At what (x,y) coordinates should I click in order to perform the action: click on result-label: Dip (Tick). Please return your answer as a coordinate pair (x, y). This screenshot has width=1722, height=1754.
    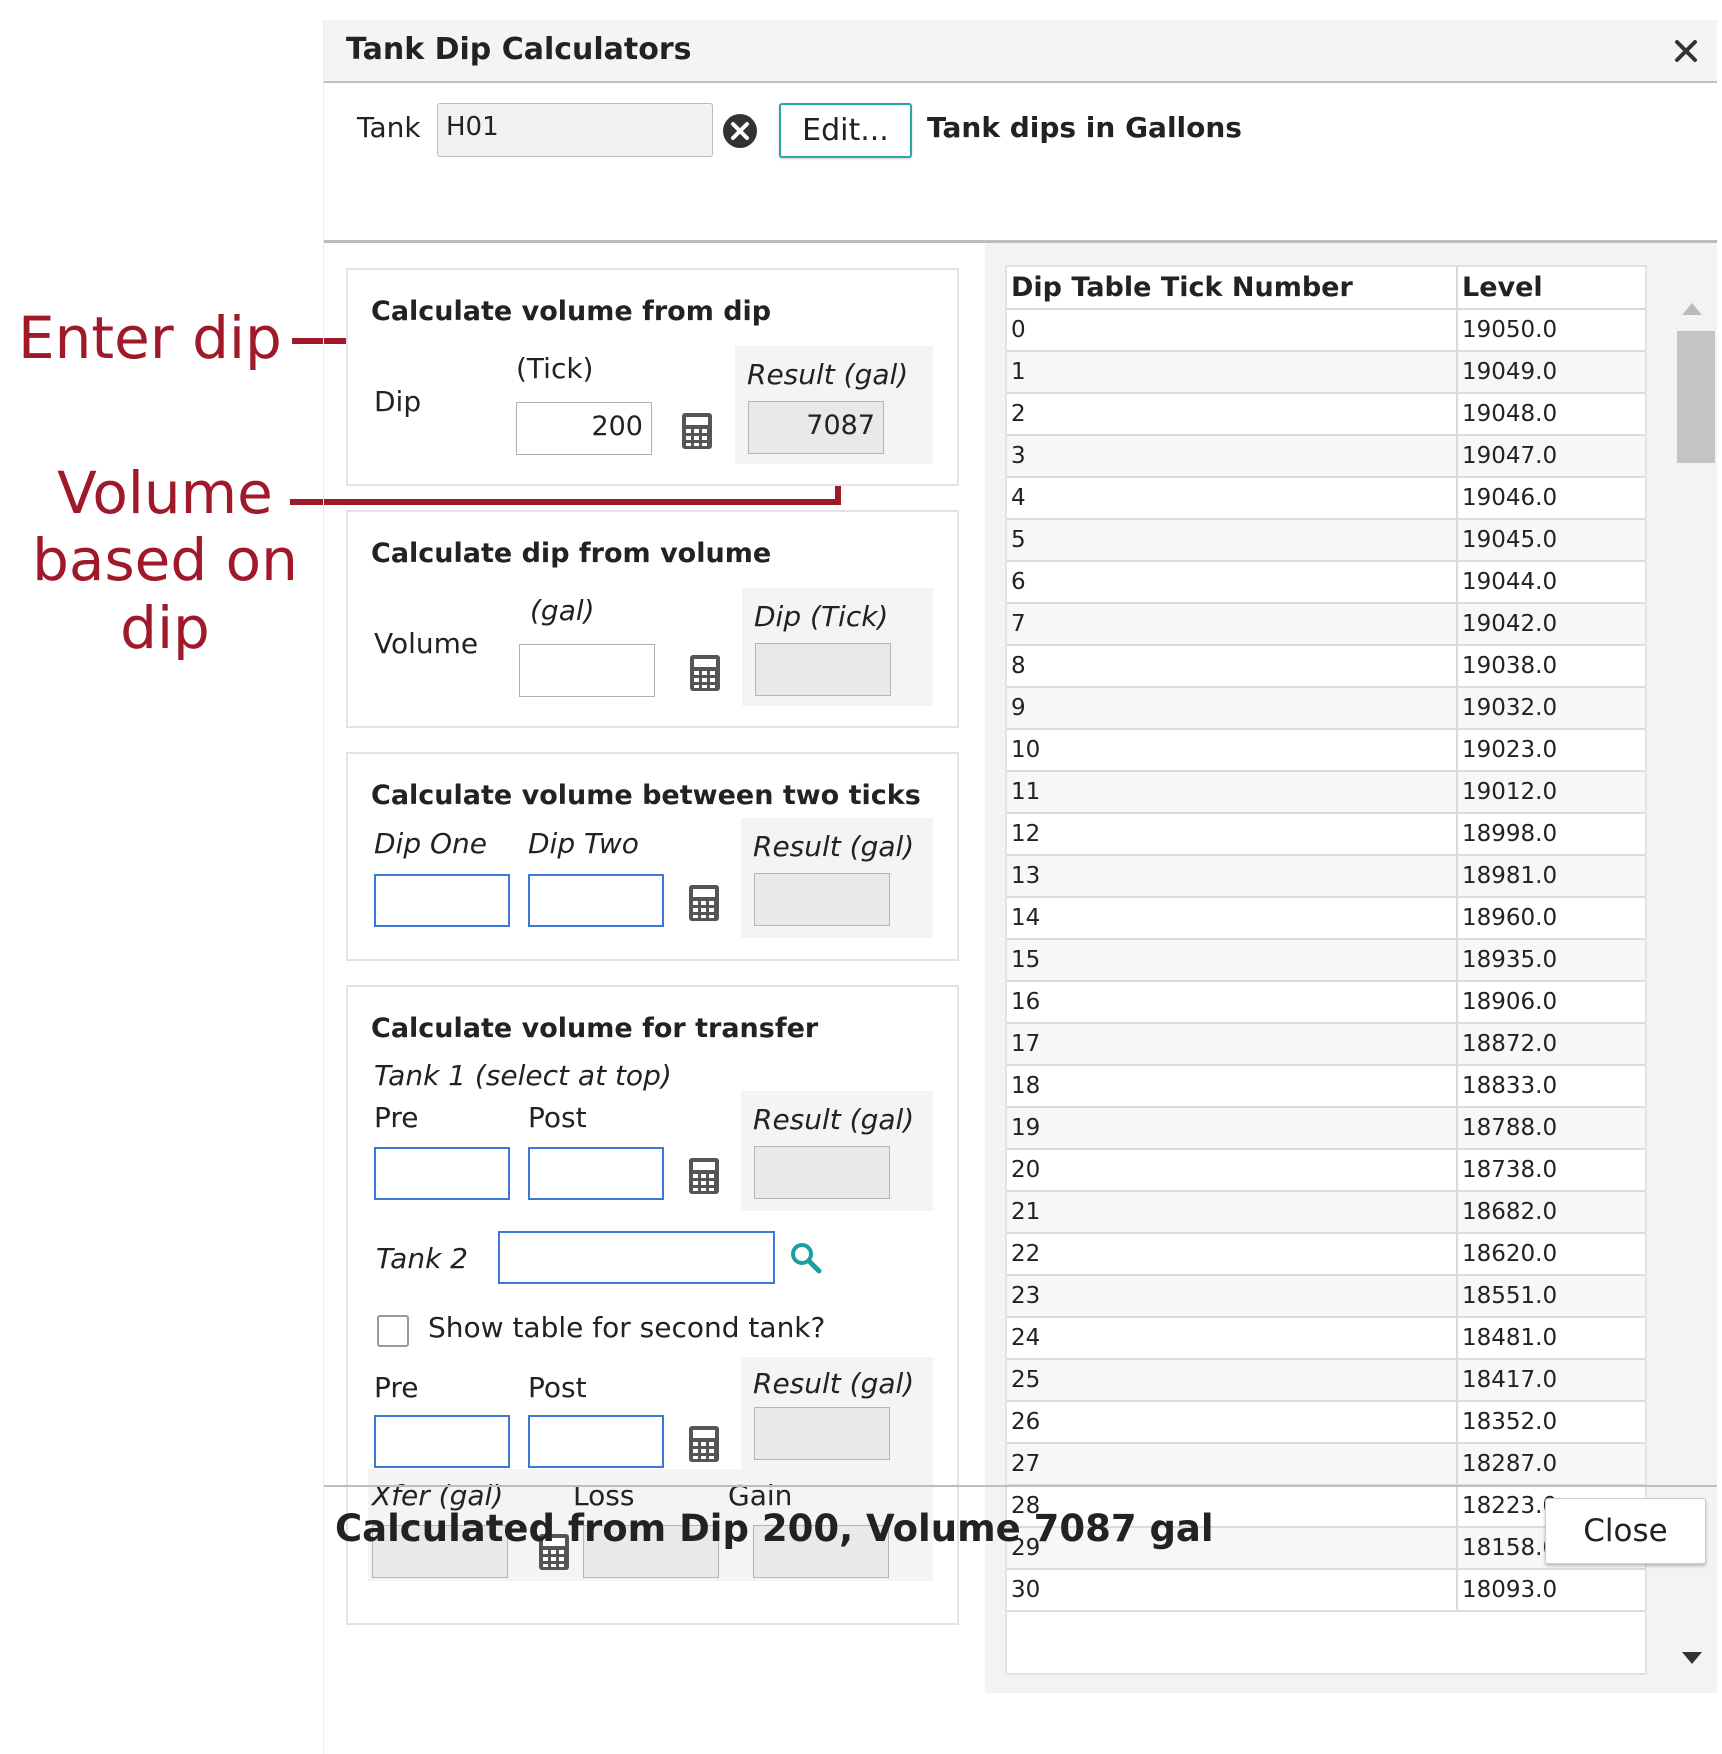
    Looking at the image, I should click on (821, 616).